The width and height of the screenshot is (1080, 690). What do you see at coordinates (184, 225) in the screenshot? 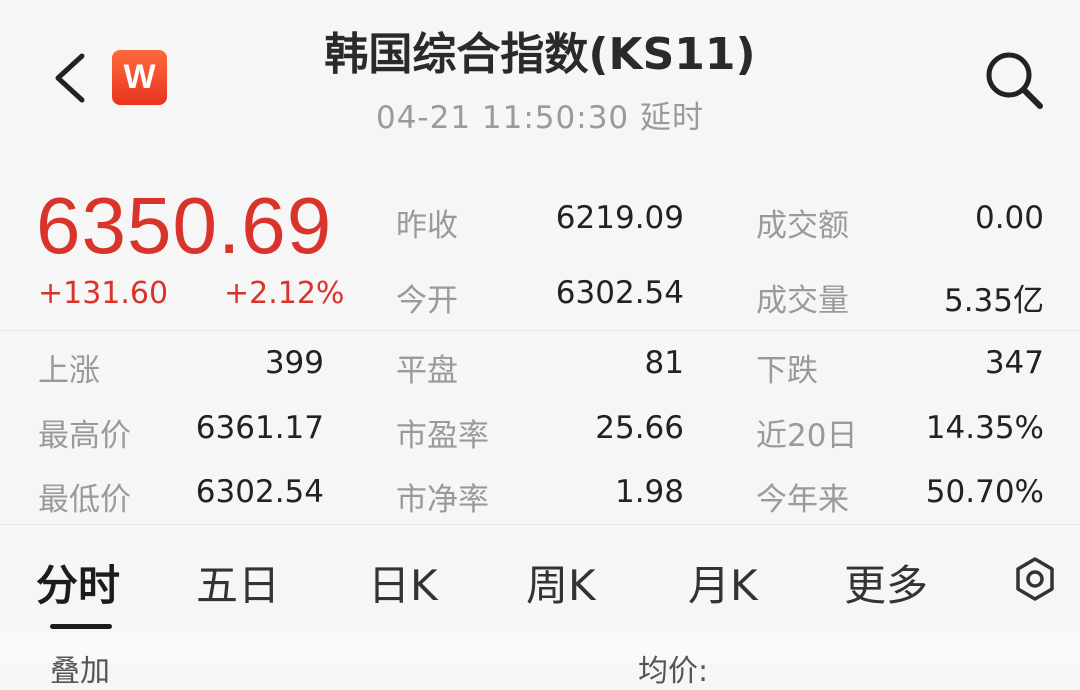
I see `last-price: 6350.69` at bounding box center [184, 225].